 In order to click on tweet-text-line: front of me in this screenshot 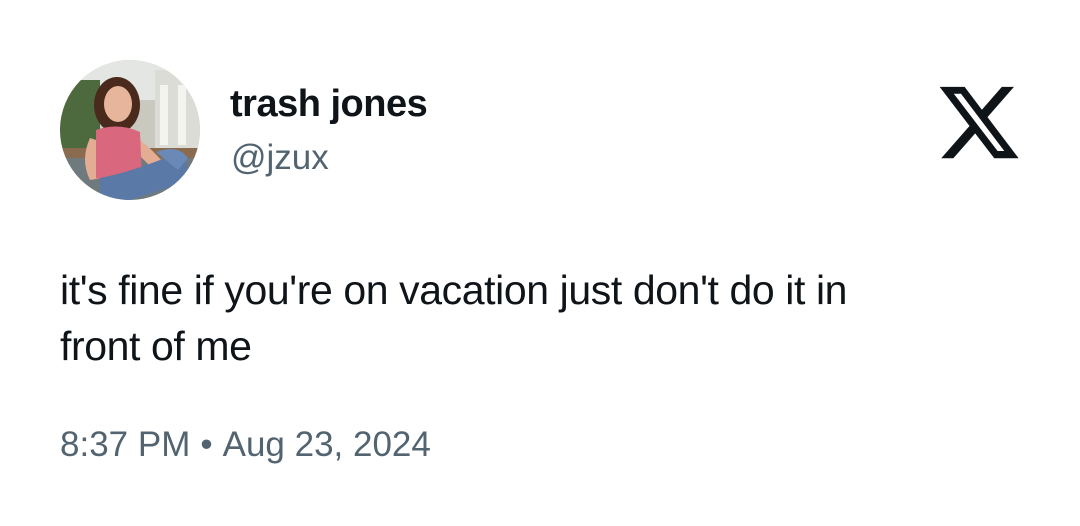, I will do `click(156, 346)`.